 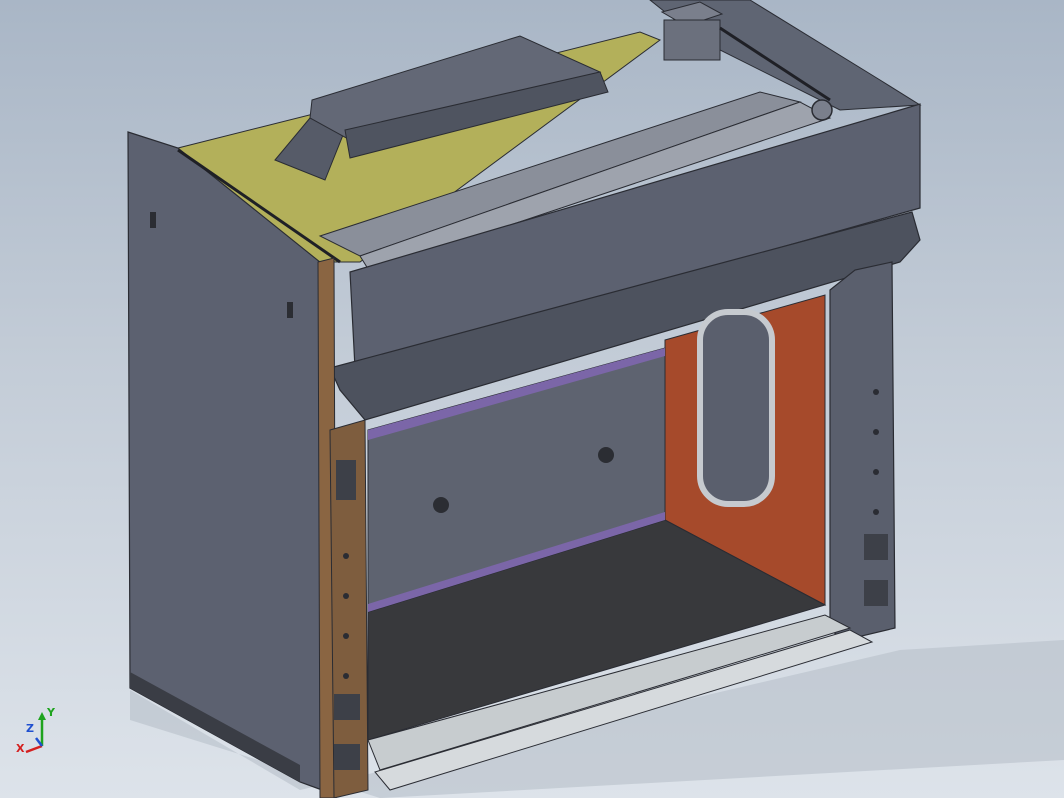 What do you see at coordinates (42, 716) in the screenshot?
I see `y-axis-arrow` at bounding box center [42, 716].